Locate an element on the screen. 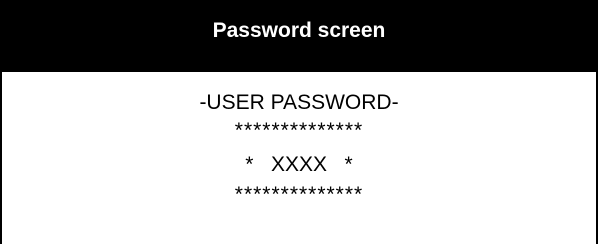 The height and width of the screenshot is (244, 598). screen-title: Password screen is located at coordinates (299, 30).